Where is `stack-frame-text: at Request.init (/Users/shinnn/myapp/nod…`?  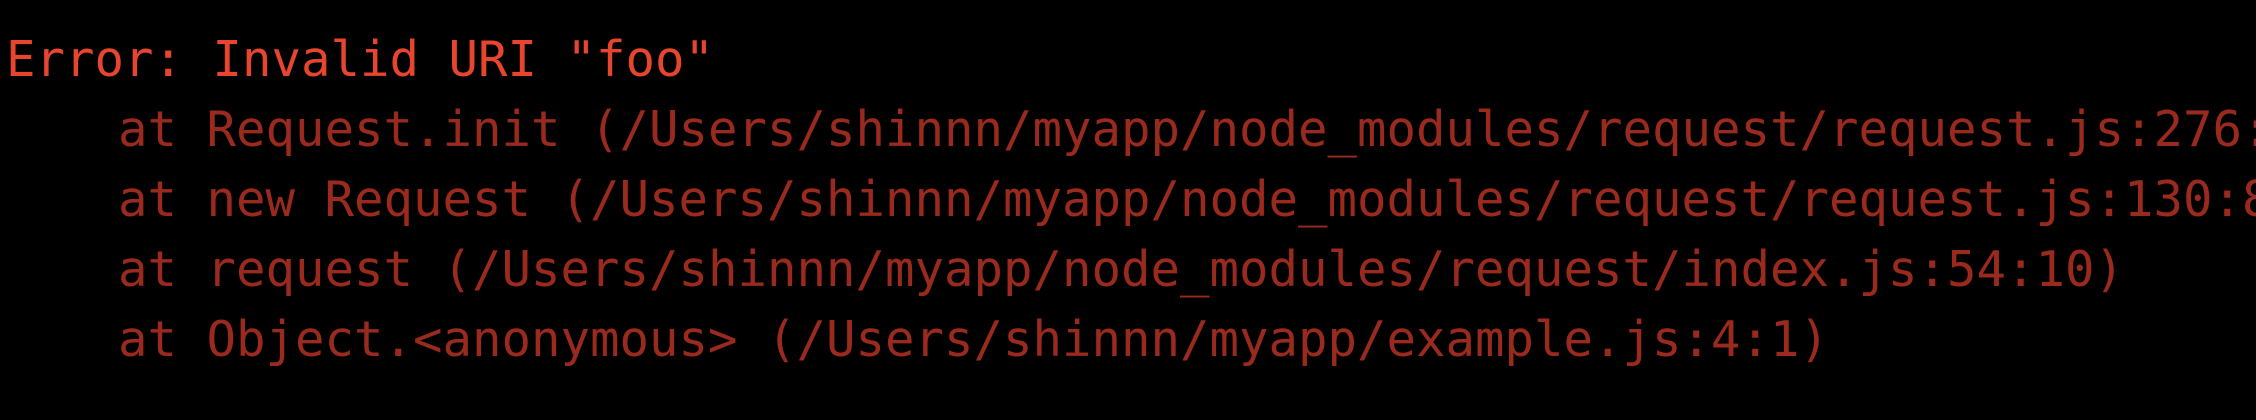
stack-frame-text: at Request.init (/Users/shinnn/myapp/nod… is located at coordinates (1187, 129).